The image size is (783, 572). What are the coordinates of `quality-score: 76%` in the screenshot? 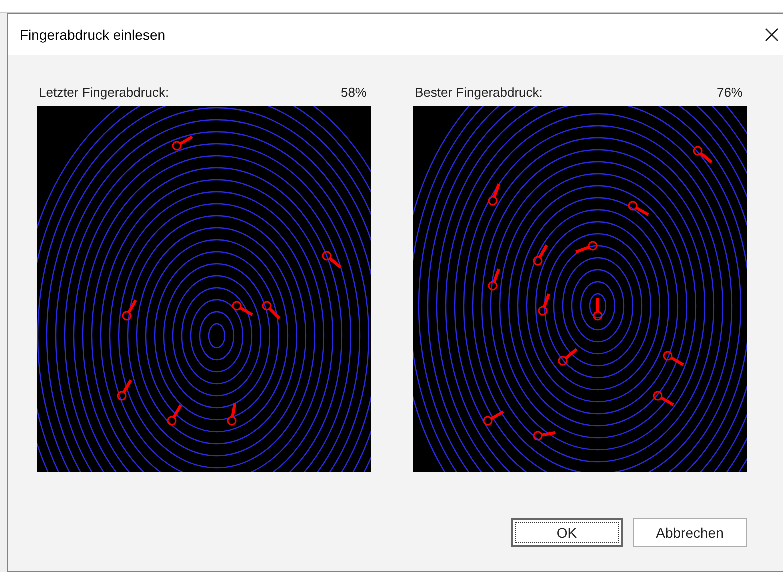 It's located at (729, 92).